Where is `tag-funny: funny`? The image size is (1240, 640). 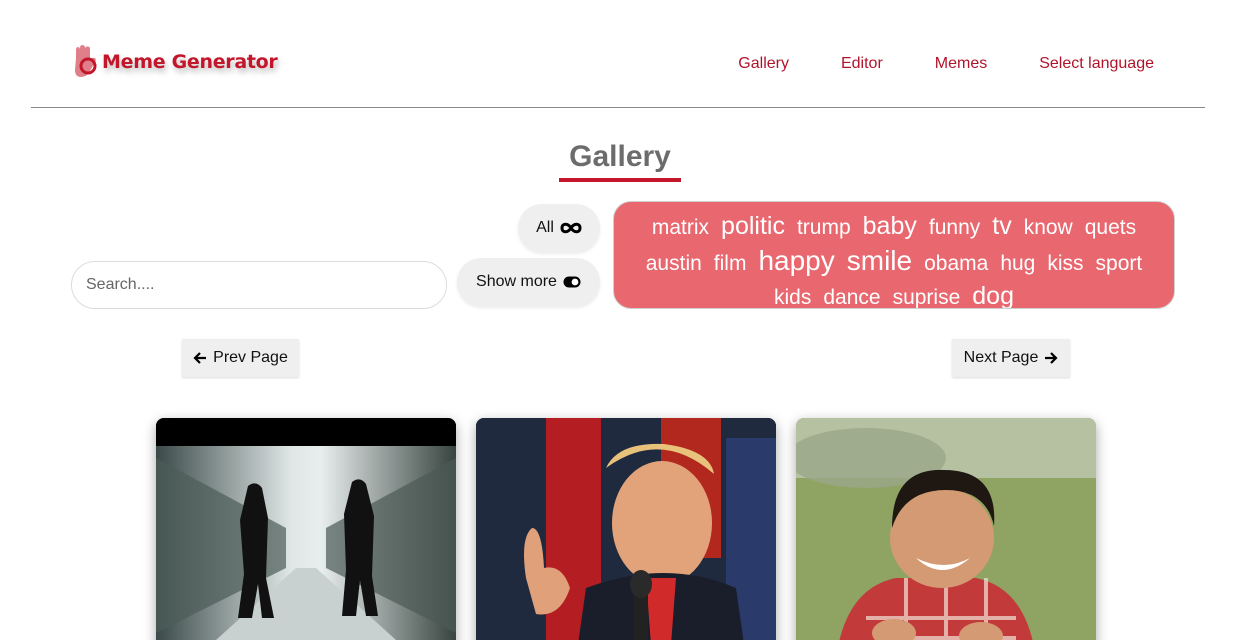
tag-funny: funny is located at coordinates (954, 227).